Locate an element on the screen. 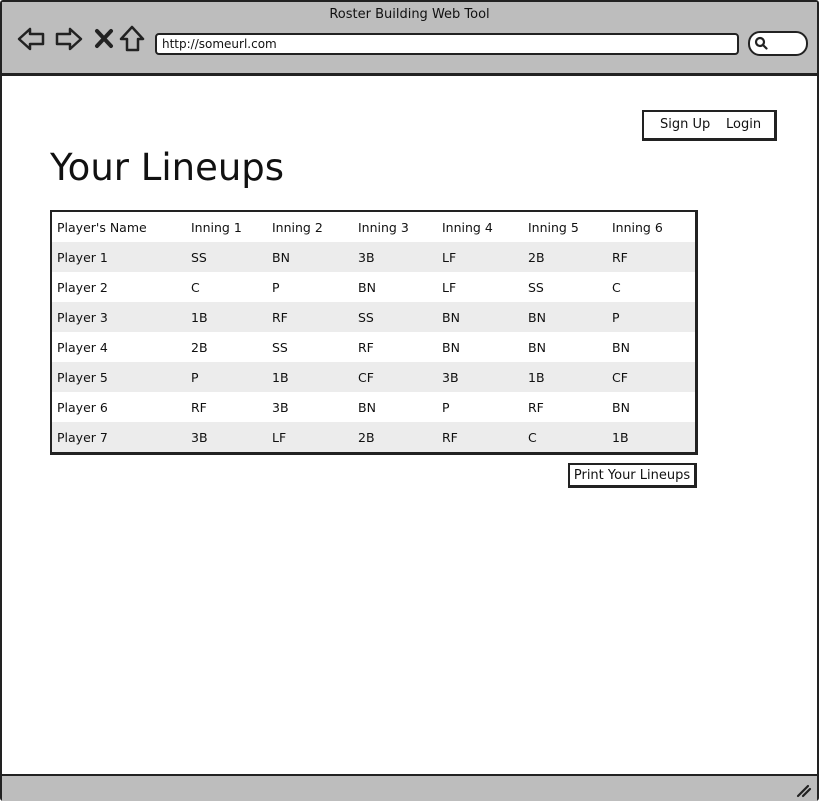  address-bar: http://someurl.com is located at coordinates (447, 44).